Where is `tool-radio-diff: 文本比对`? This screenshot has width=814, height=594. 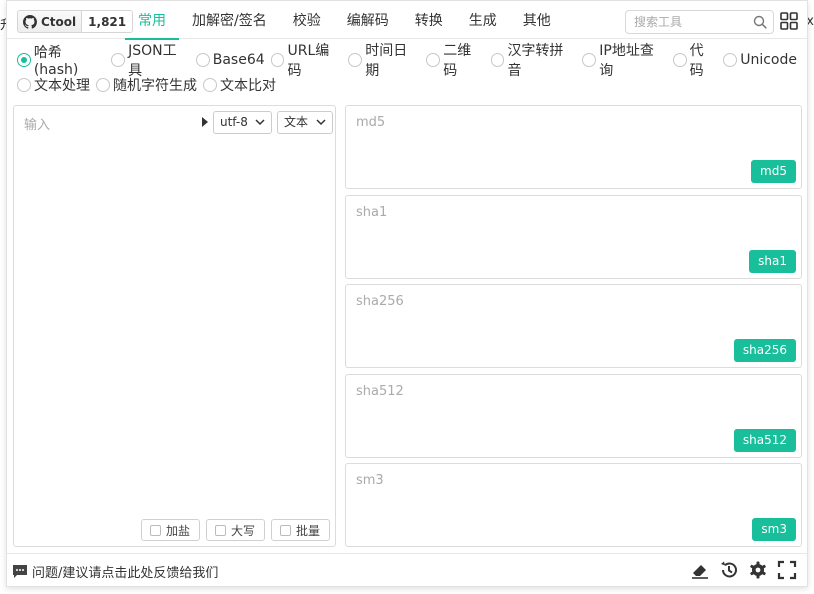
tool-radio-diff: 文本比对 is located at coordinates (239, 85).